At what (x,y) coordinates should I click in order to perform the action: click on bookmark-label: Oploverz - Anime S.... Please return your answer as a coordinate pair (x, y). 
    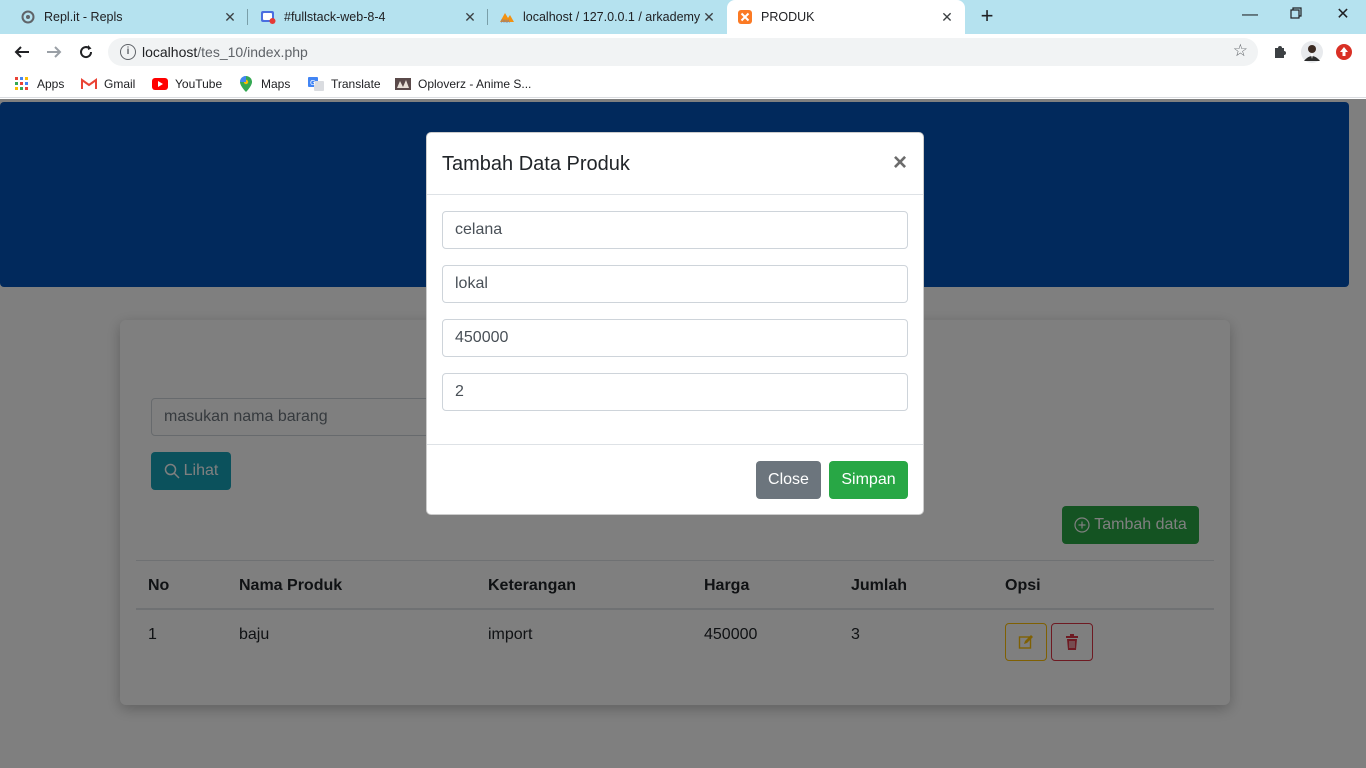
    Looking at the image, I should click on (475, 84).